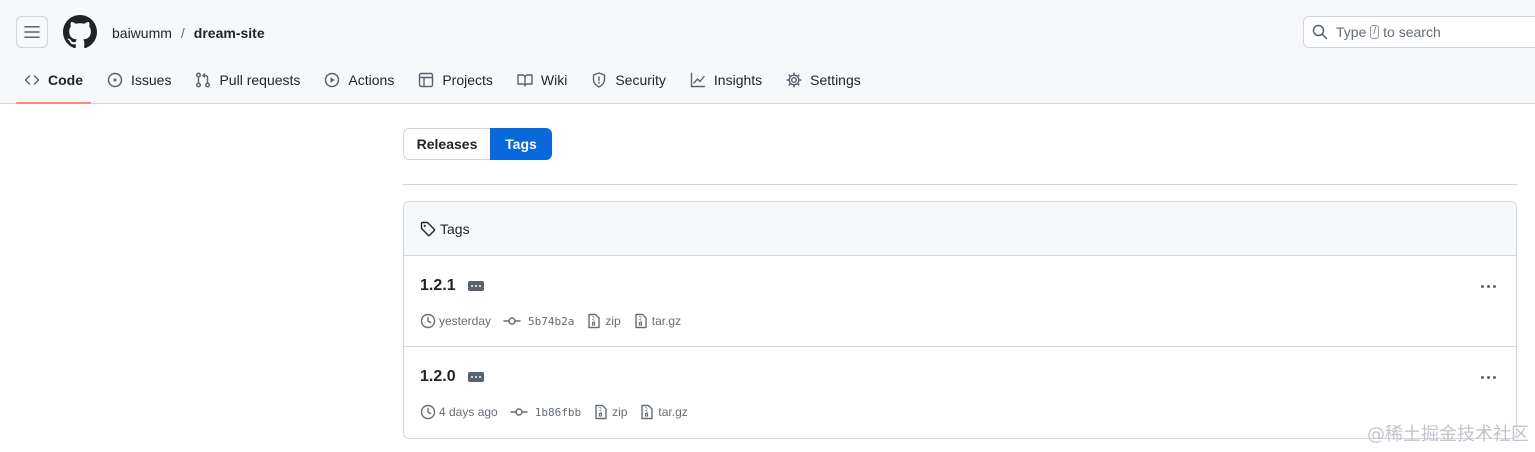 This screenshot has height=452, width=1535. I want to click on tab-security: Security, so click(628, 80).